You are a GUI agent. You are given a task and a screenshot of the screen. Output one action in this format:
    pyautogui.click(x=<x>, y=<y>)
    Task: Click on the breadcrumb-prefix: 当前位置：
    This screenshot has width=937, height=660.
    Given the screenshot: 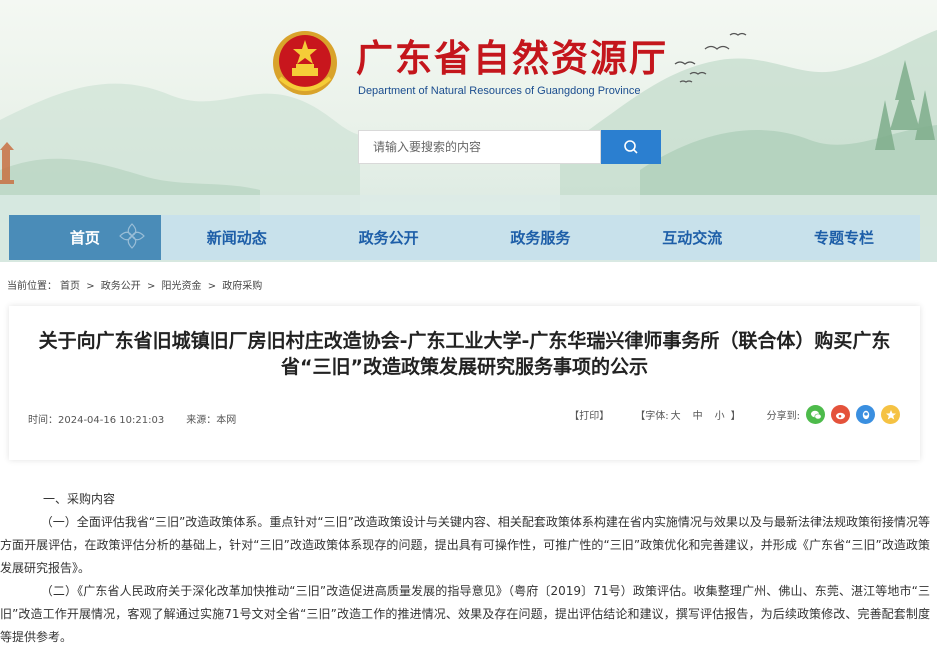 What is the action you would take?
    pyautogui.click(x=32, y=286)
    